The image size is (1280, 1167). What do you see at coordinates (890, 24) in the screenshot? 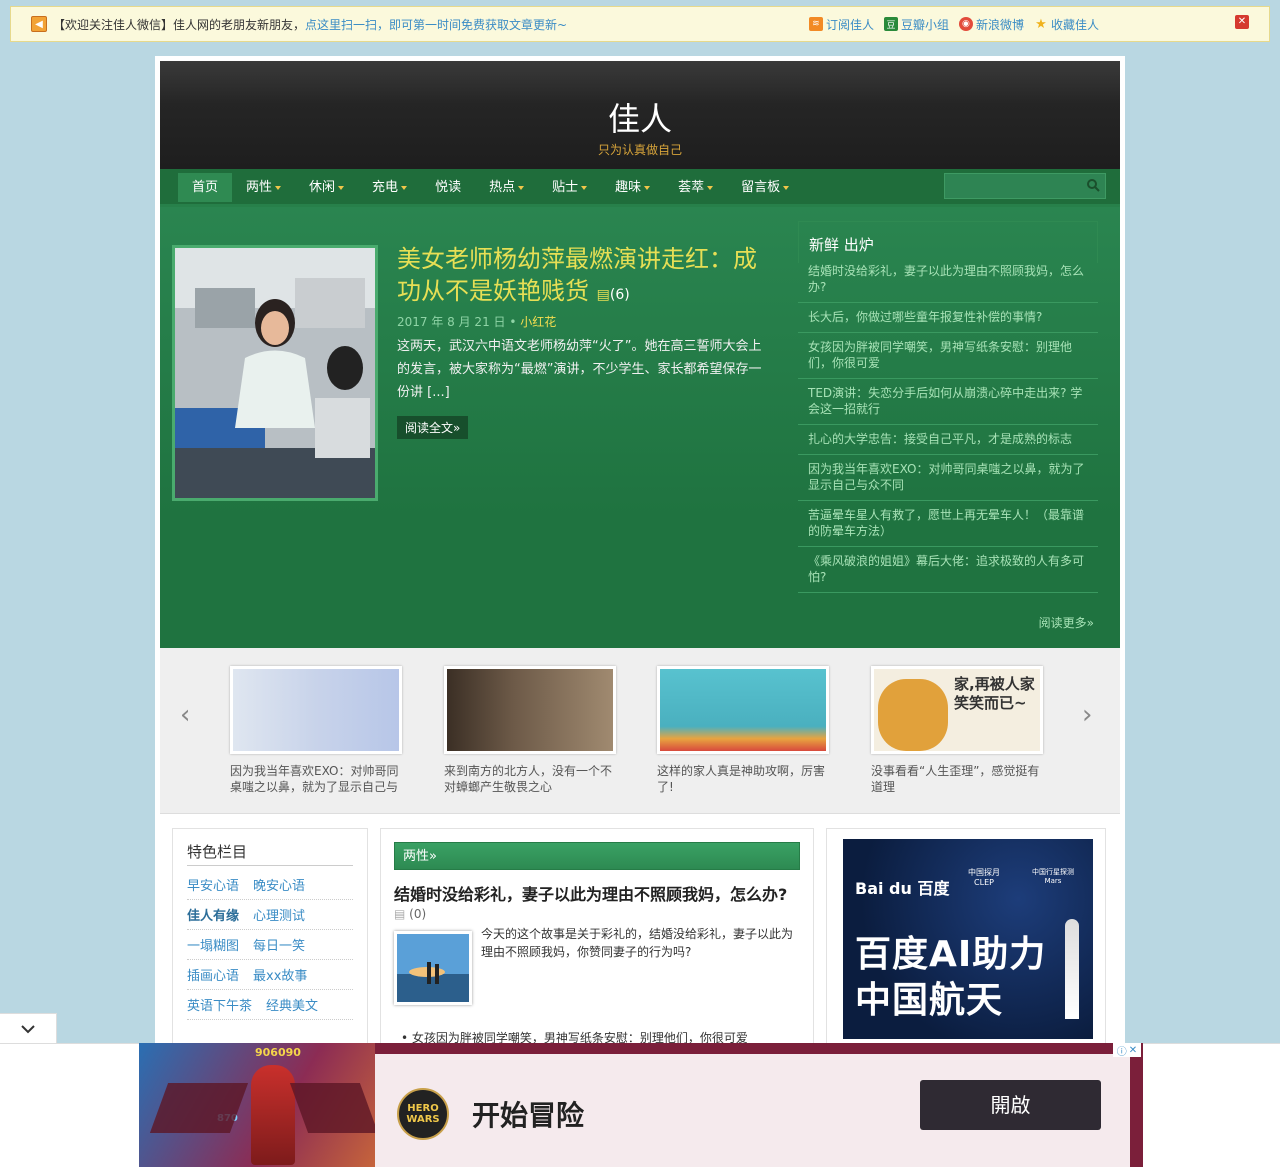
I see `douban-icon: 豆` at bounding box center [890, 24].